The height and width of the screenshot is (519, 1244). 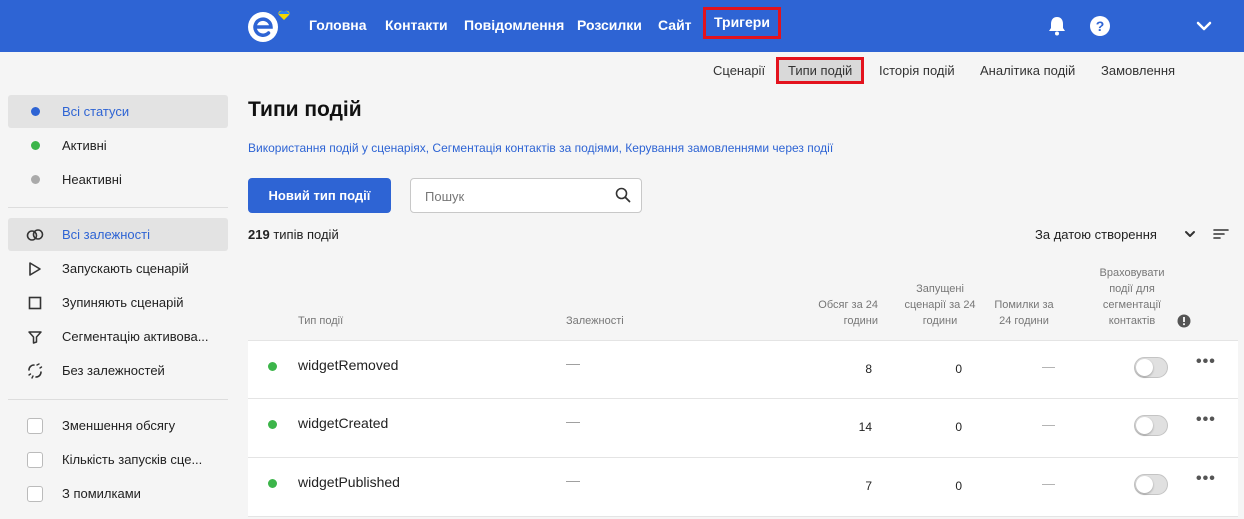 I want to click on count-label: типів подій, so click(x=306, y=234).